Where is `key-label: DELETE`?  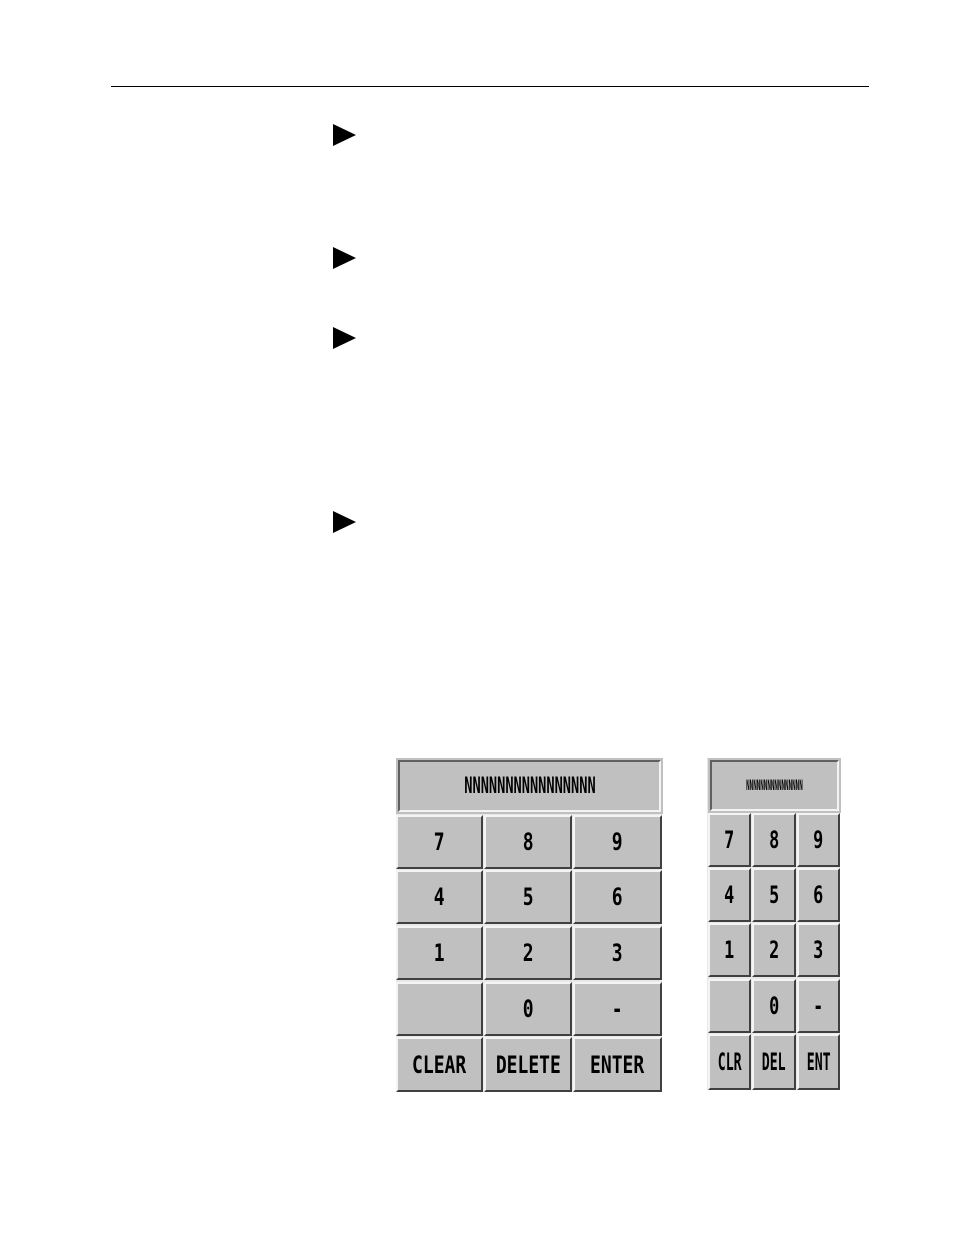 key-label: DELETE is located at coordinates (528, 1064).